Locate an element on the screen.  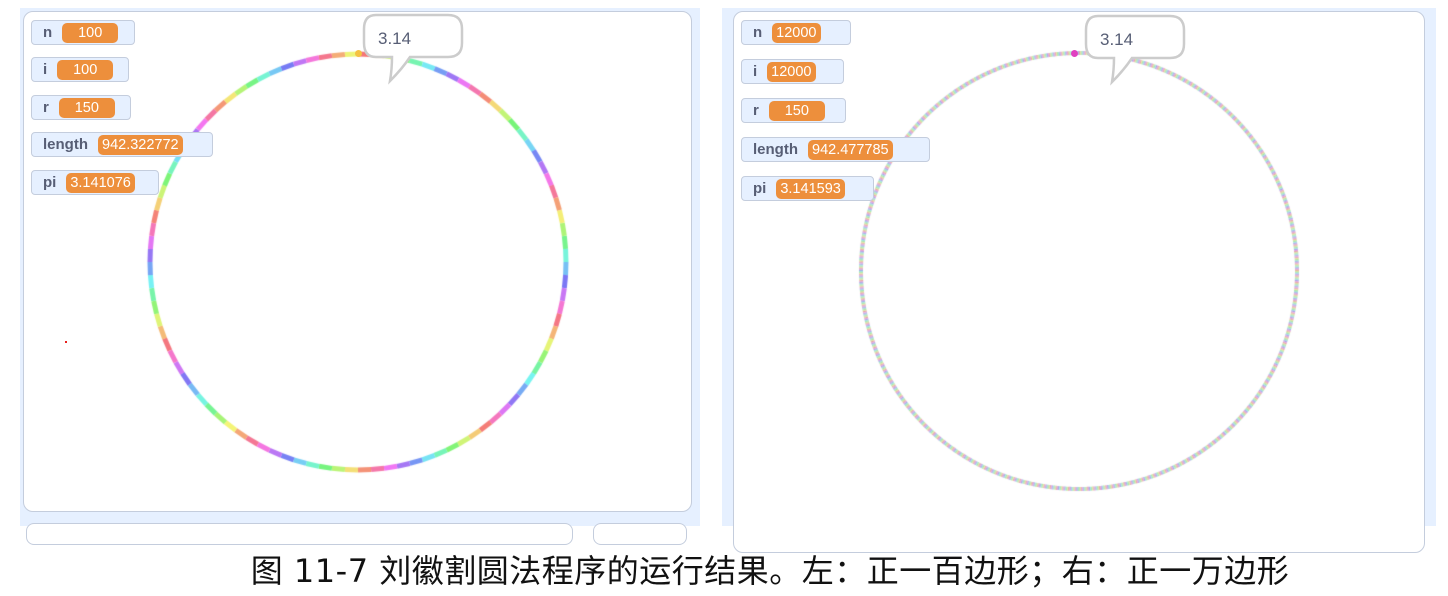
figure-caption: 图 11-7 刘徽割圆法程序的运行结果。左：正一百边形；右：正一万边形 is located at coordinates (724, 569).